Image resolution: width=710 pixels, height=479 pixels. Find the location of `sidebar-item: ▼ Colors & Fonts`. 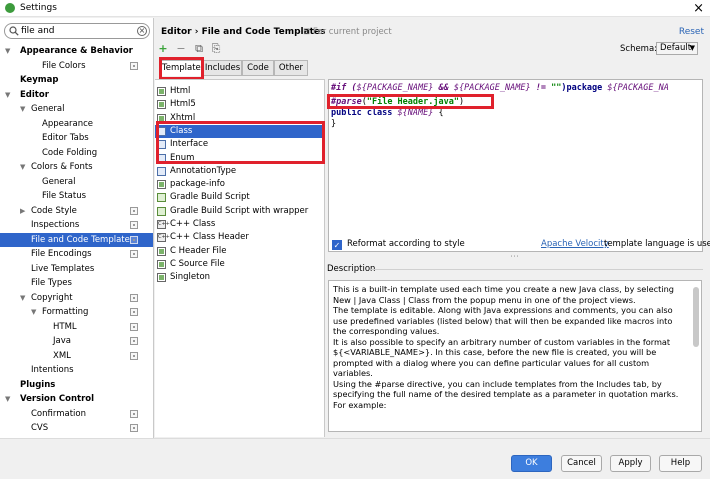

sidebar-item: ▼ Colors & Fonts is located at coordinates (76, 167).